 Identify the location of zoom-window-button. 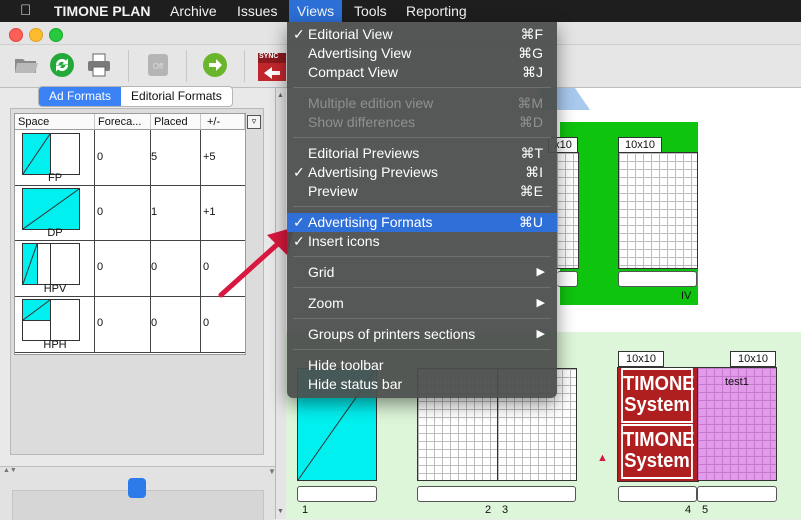
(56, 35).